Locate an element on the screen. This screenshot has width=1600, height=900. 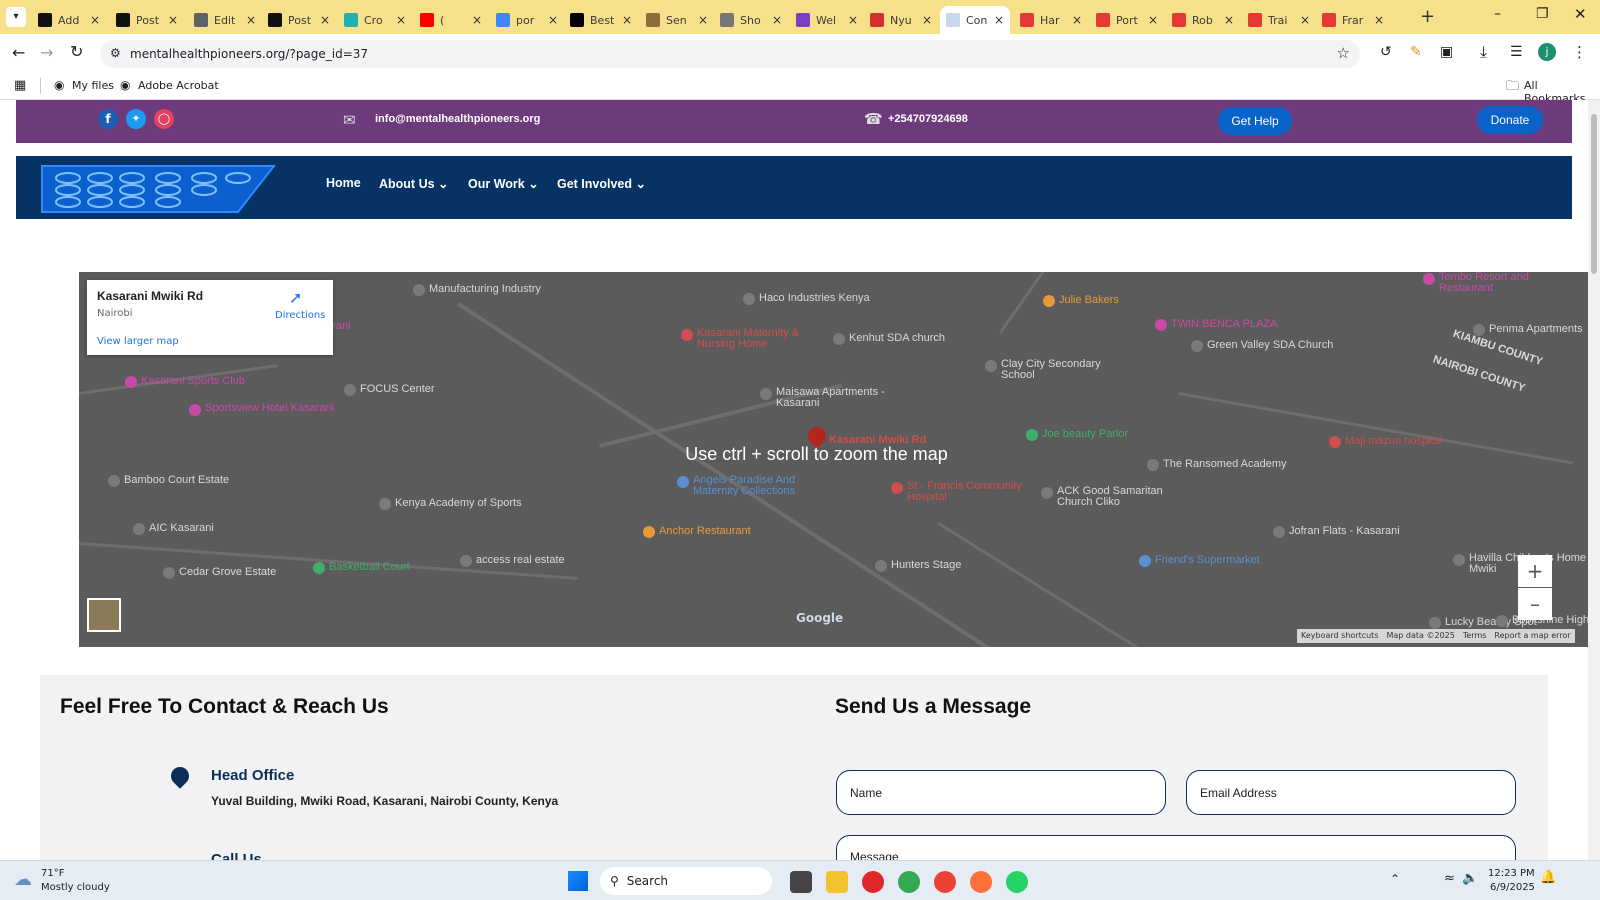
map-satellite-toggle is located at coordinates (104, 615).